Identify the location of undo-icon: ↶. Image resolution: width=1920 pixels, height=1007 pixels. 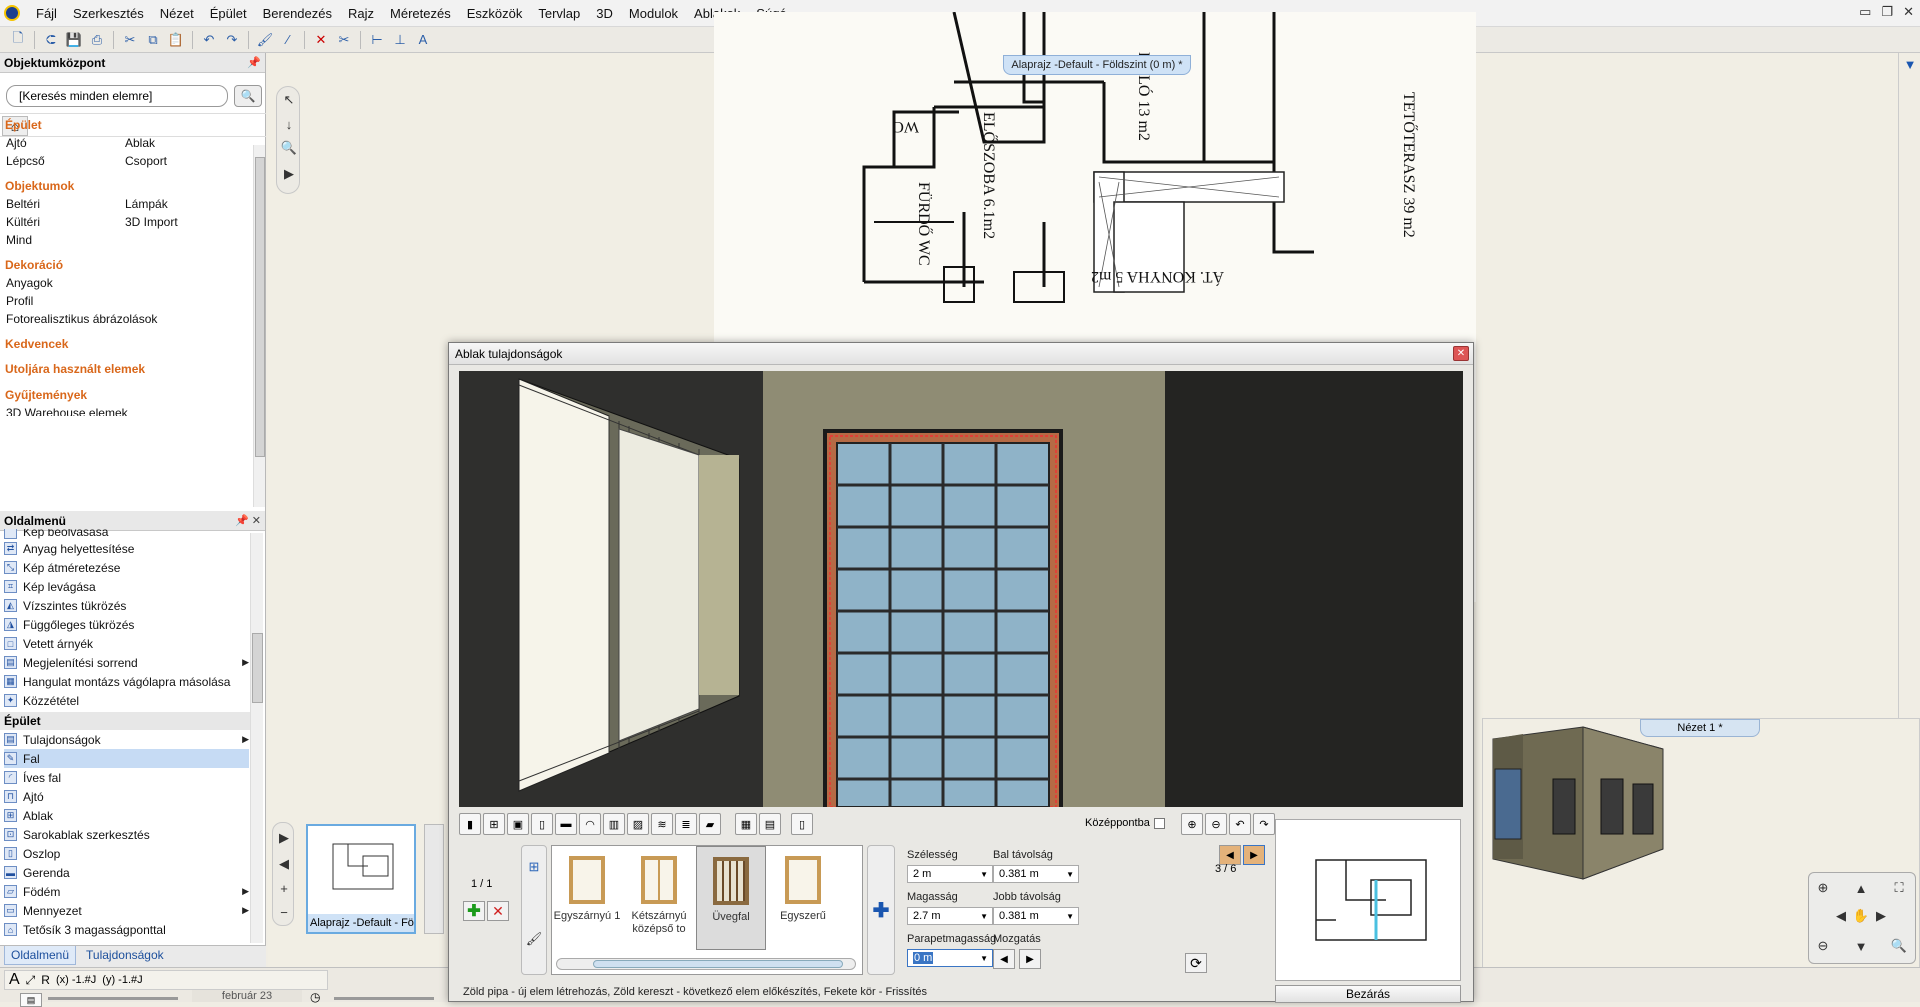
(209, 40).